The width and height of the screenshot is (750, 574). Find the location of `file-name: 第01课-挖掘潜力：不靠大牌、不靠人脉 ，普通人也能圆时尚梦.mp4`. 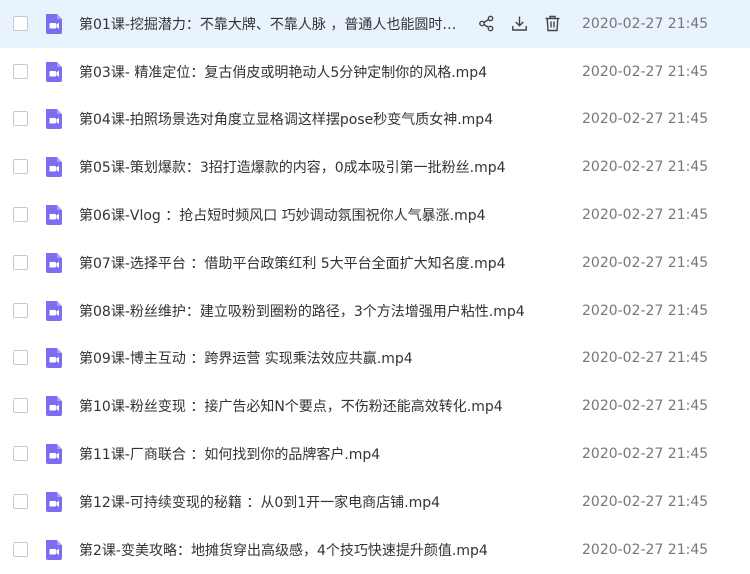

file-name: 第01课-挖掘潜力：不靠大牌、不靠人脉 ，普通人也能圆时尚梦.mp4 is located at coordinates (271, 24).